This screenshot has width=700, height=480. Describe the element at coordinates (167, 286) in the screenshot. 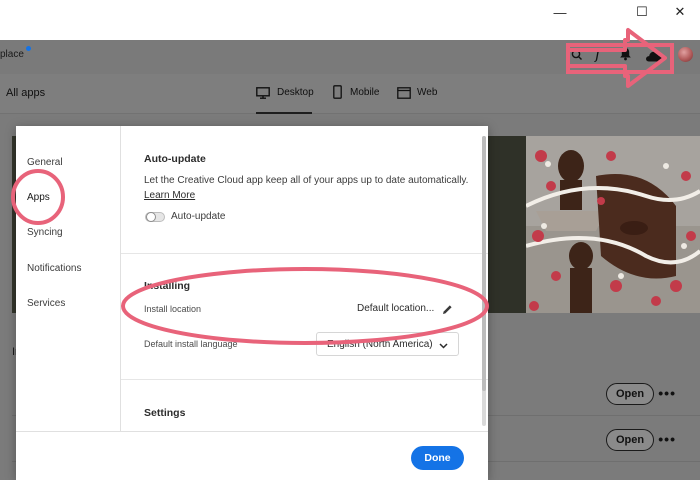

I see `installing-title: Installing` at that location.